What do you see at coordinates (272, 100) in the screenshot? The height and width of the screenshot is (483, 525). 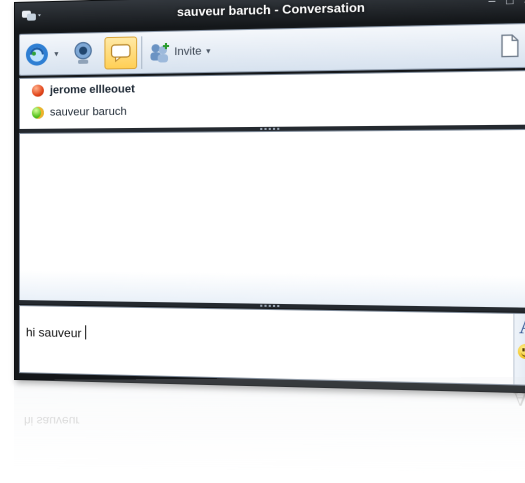 I see `participants-list: jerome ellleouet sauveur baruch` at bounding box center [272, 100].